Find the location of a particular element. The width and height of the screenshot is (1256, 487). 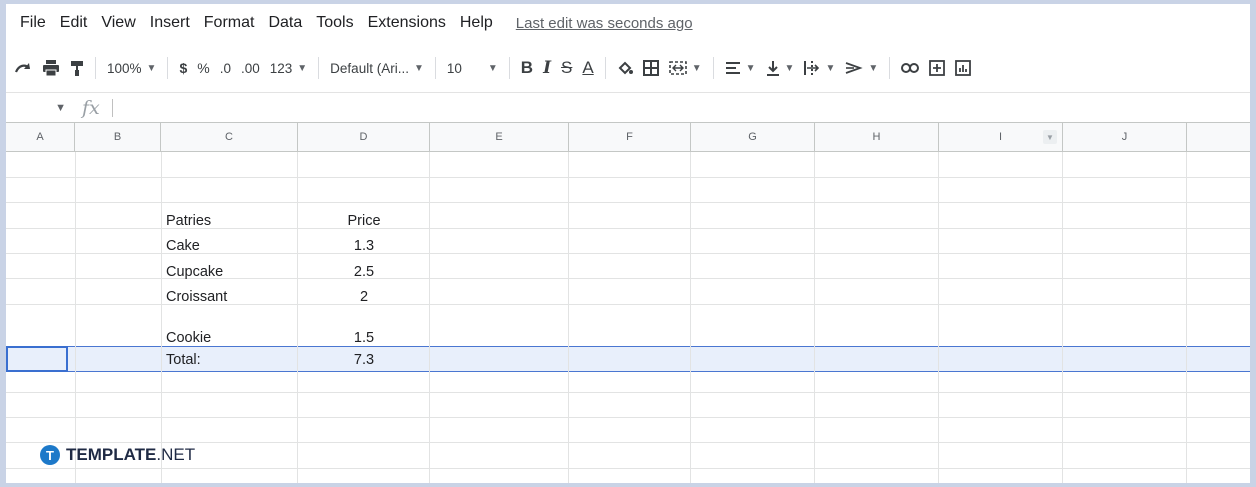

table-row-price: 1.5 is located at coordinates (364, 338).